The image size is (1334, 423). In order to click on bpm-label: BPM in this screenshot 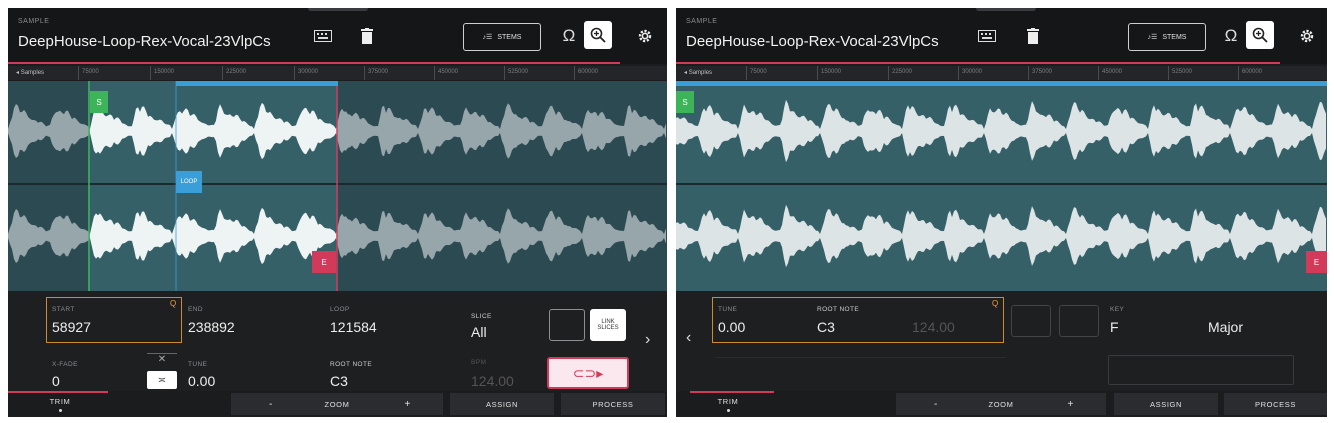, I will do `click(479, 362)`.